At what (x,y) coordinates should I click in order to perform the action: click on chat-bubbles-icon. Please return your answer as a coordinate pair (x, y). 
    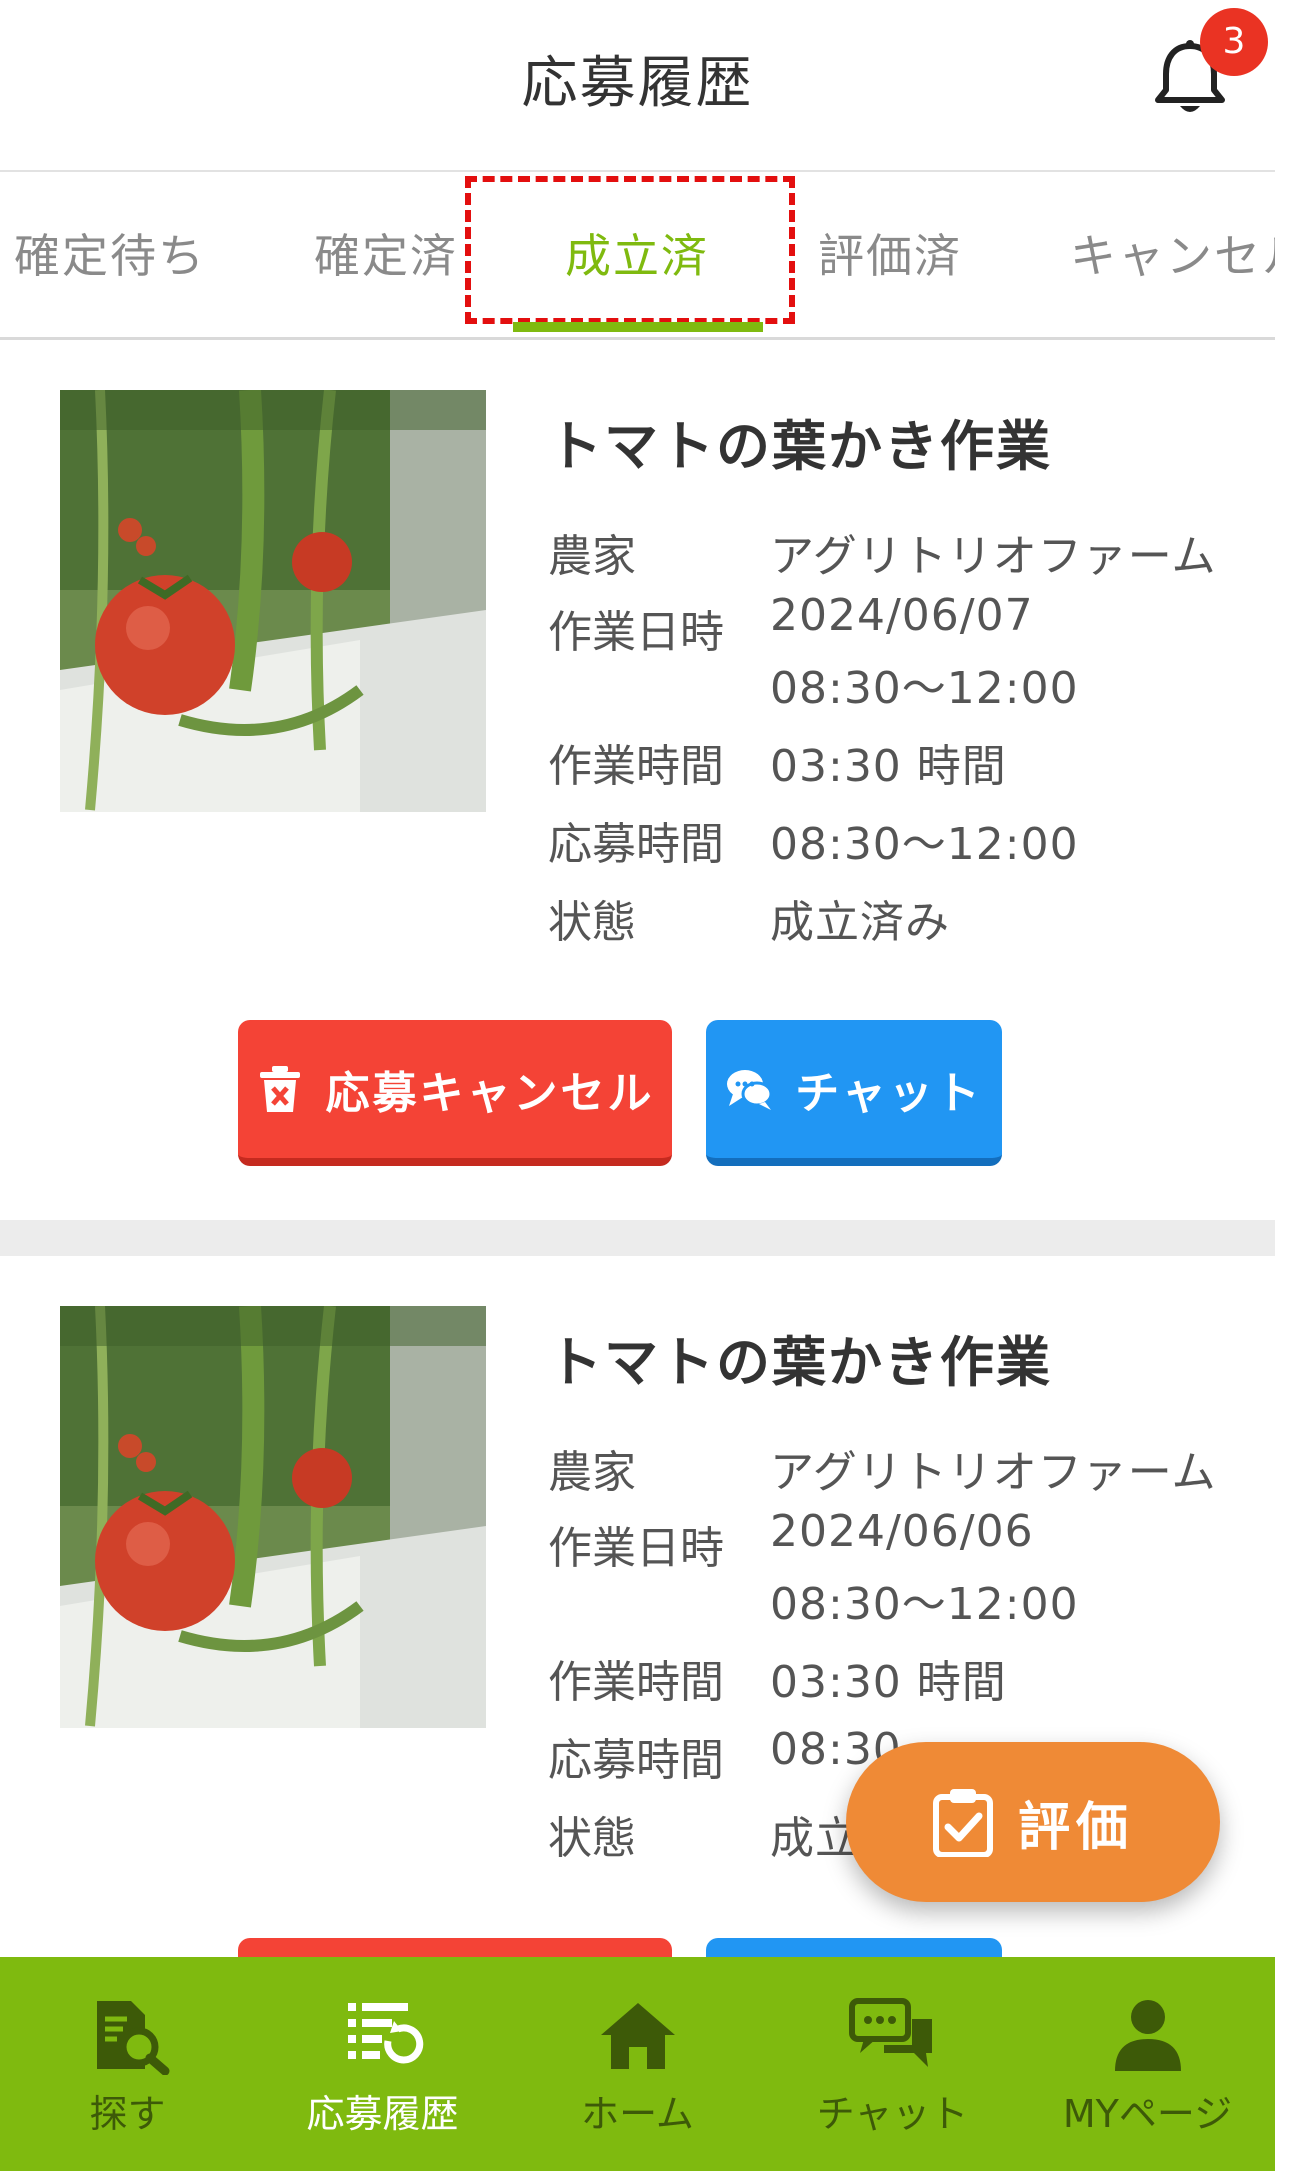
    Looking at the image, I should click on (890, 2032).